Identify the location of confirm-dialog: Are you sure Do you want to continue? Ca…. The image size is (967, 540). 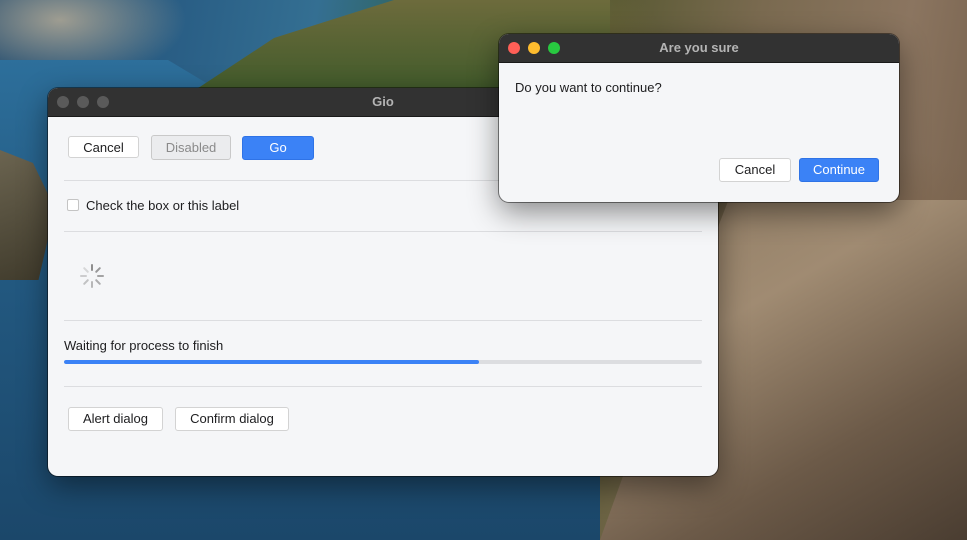
(699, 118).